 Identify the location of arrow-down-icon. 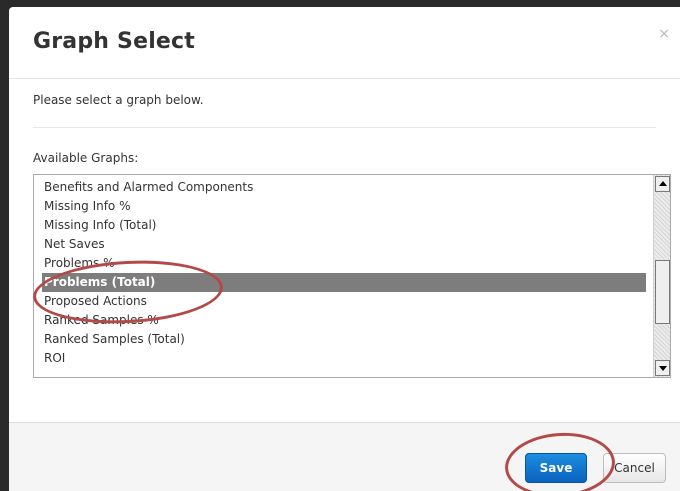
(663, 368).